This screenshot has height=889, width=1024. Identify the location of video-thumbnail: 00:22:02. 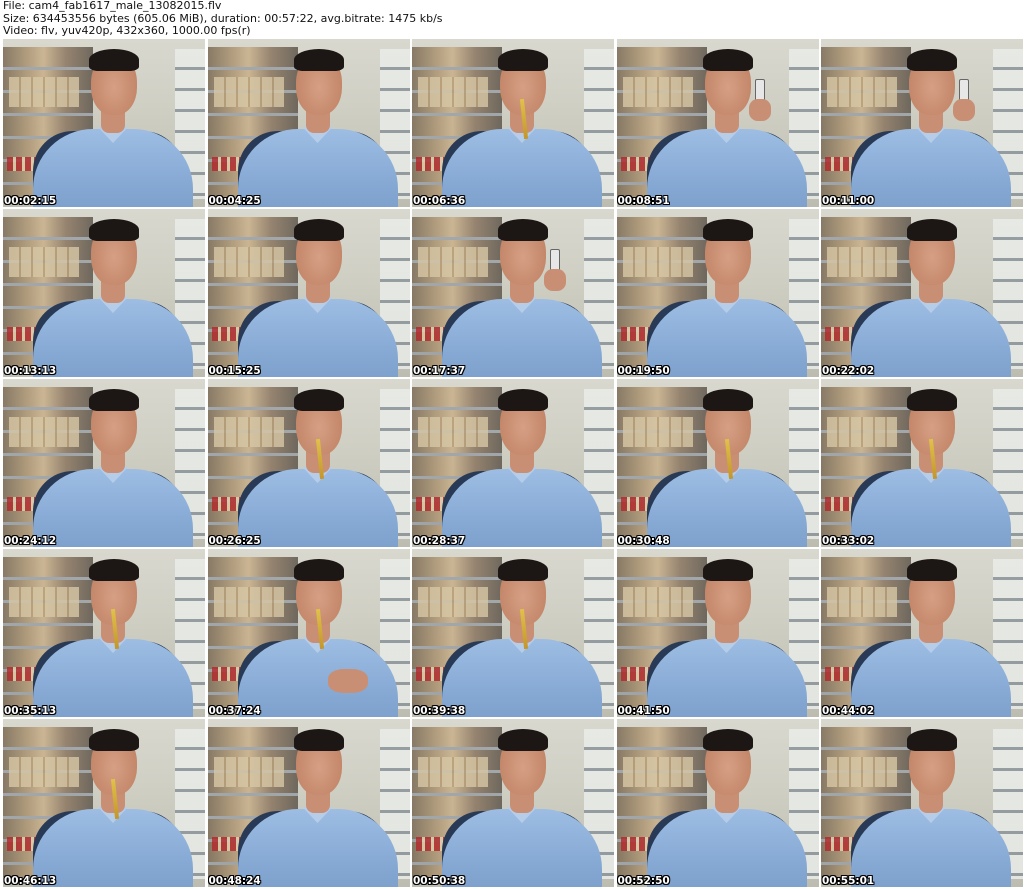
(922, 293).